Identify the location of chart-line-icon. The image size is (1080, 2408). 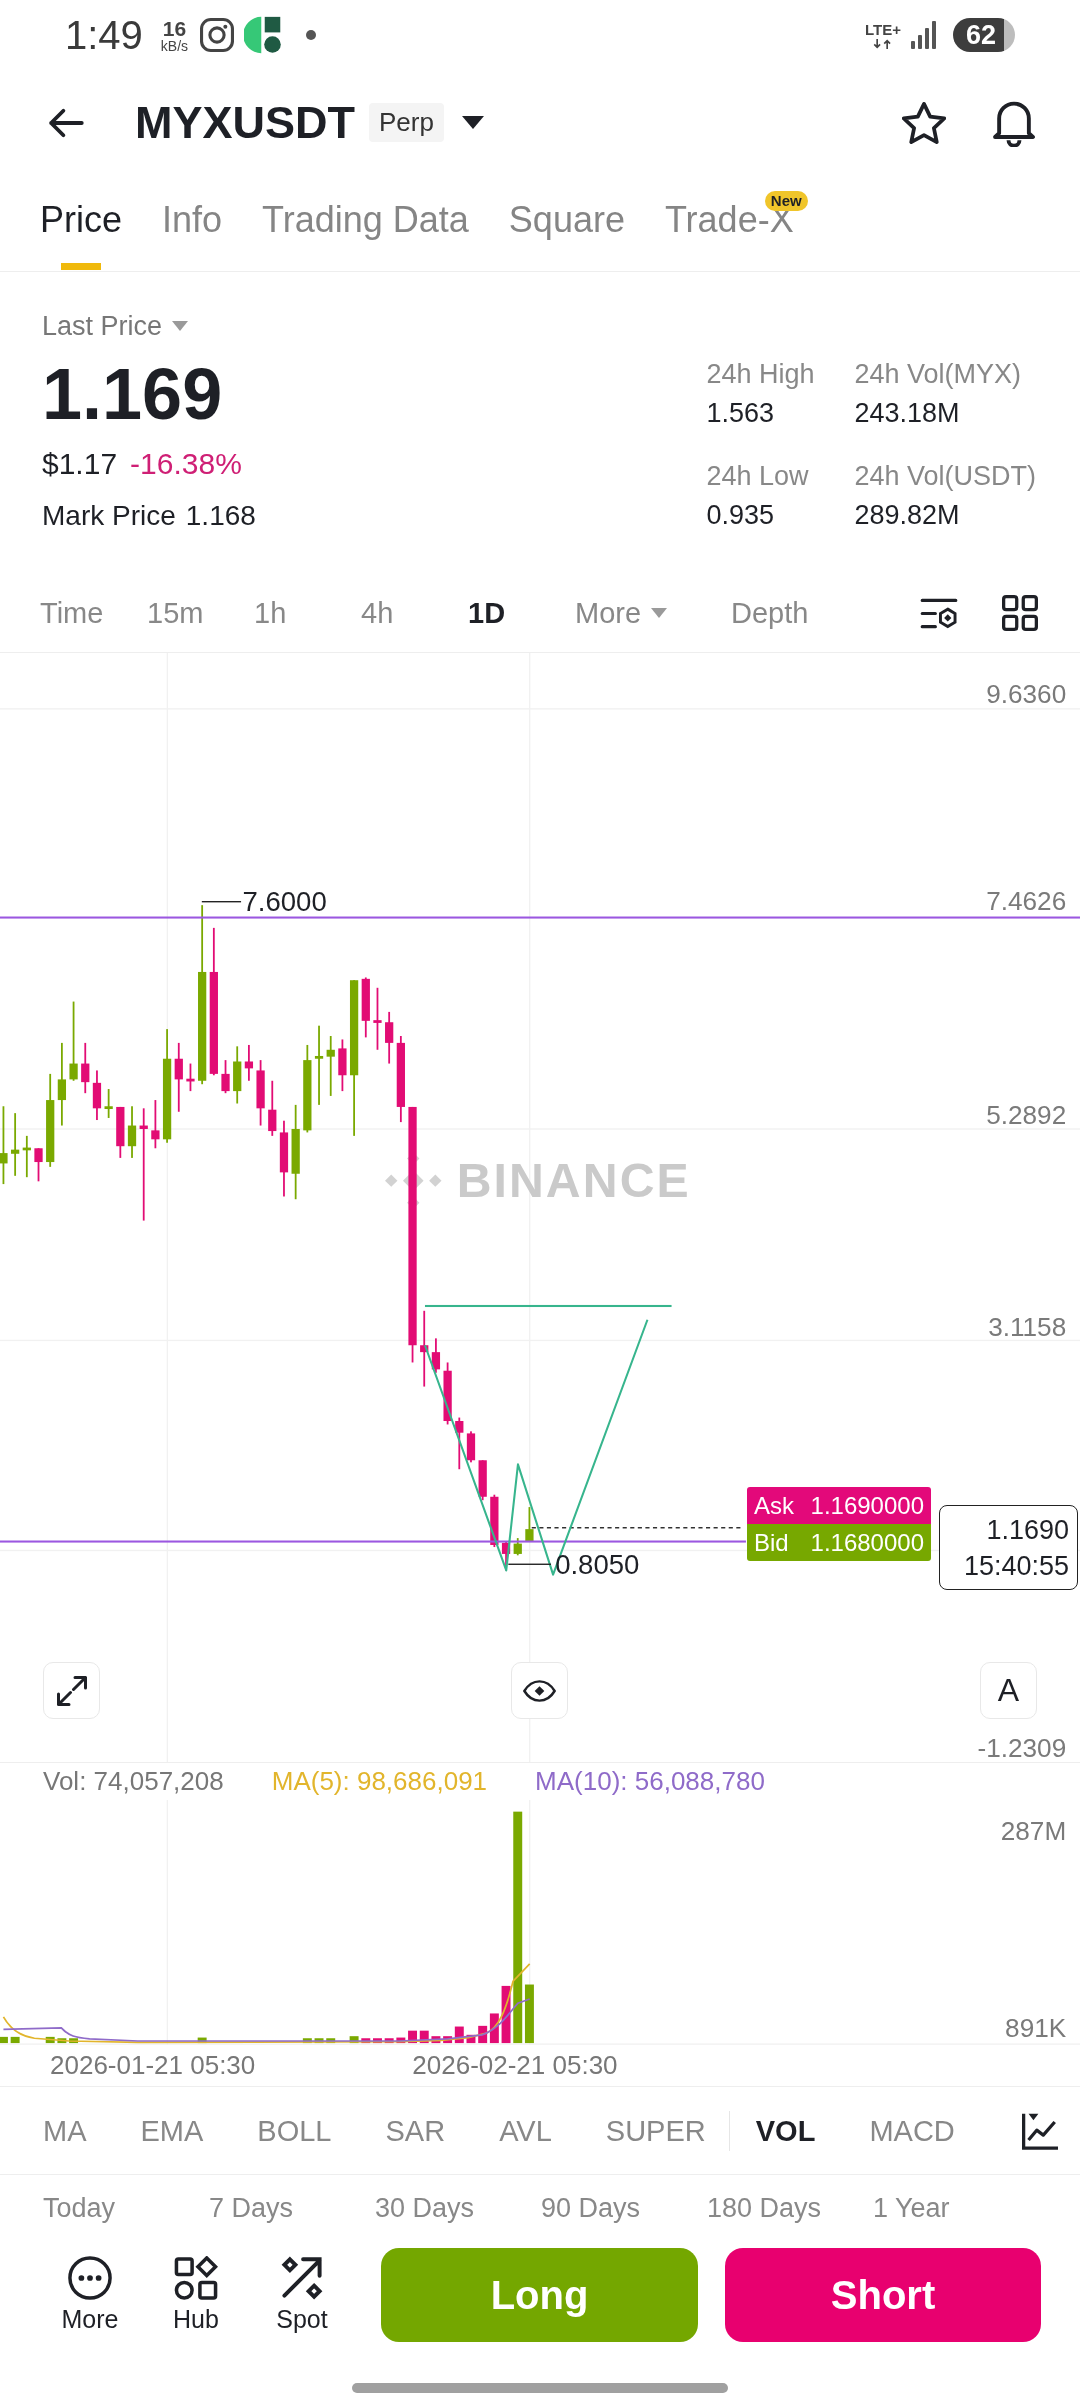
(1040, 2130).